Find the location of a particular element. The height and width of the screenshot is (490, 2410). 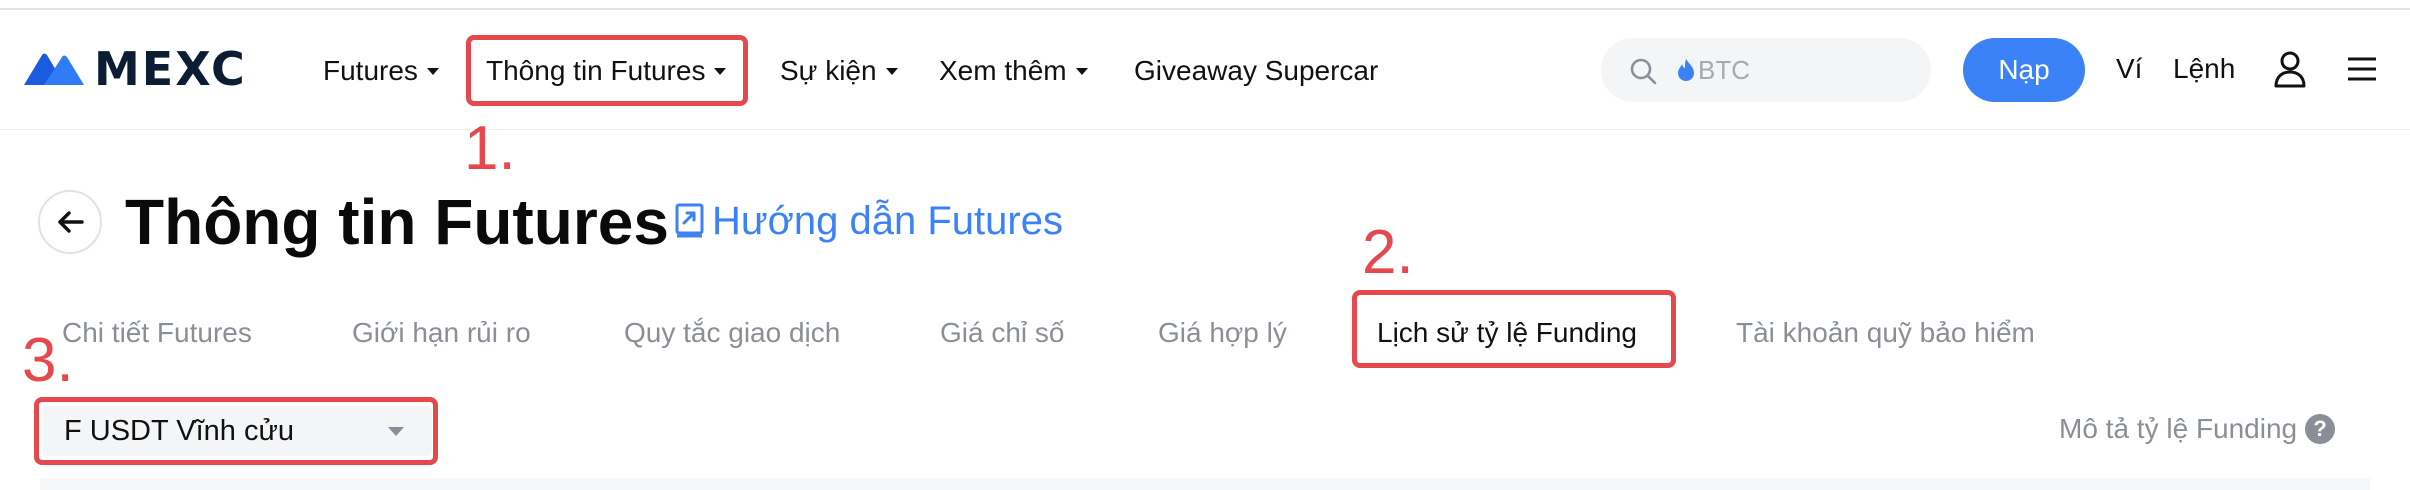

tab-insurance-fund: Tài khoản quỹ bảo hiểm is located at coordinates (1885, 333).